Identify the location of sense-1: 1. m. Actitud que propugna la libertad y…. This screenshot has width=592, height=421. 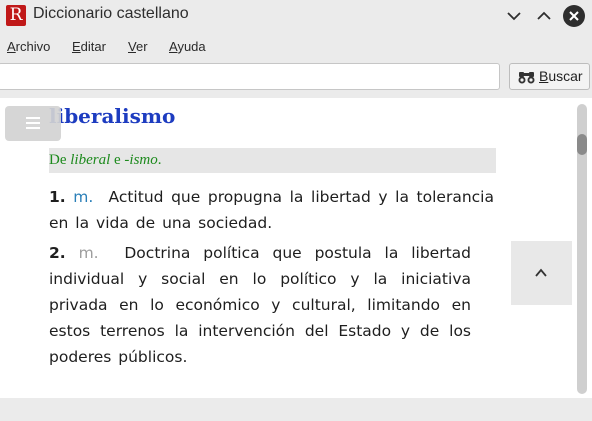
(271, 210).